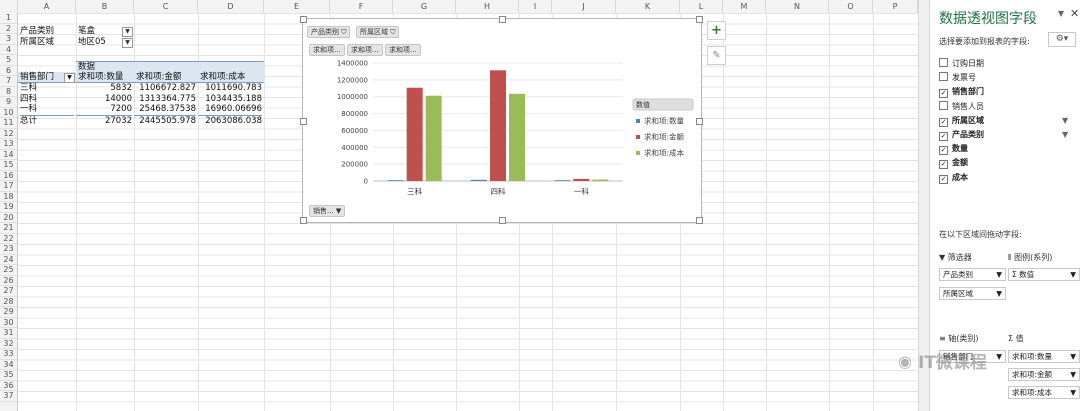 The width and height of the screenshot is (1080, 411). I want to click on column-header: M, so click(744, 6).